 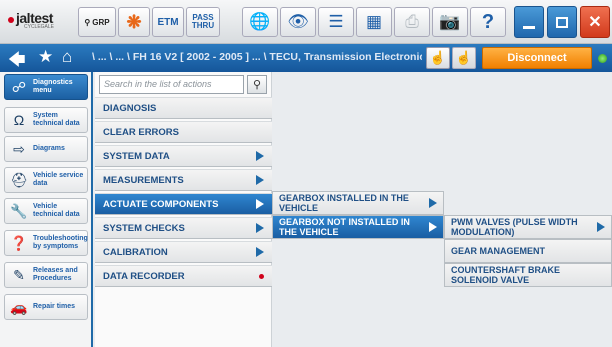 I want to click on search-input: Search in the list of actions, so click(x=171, y=84).